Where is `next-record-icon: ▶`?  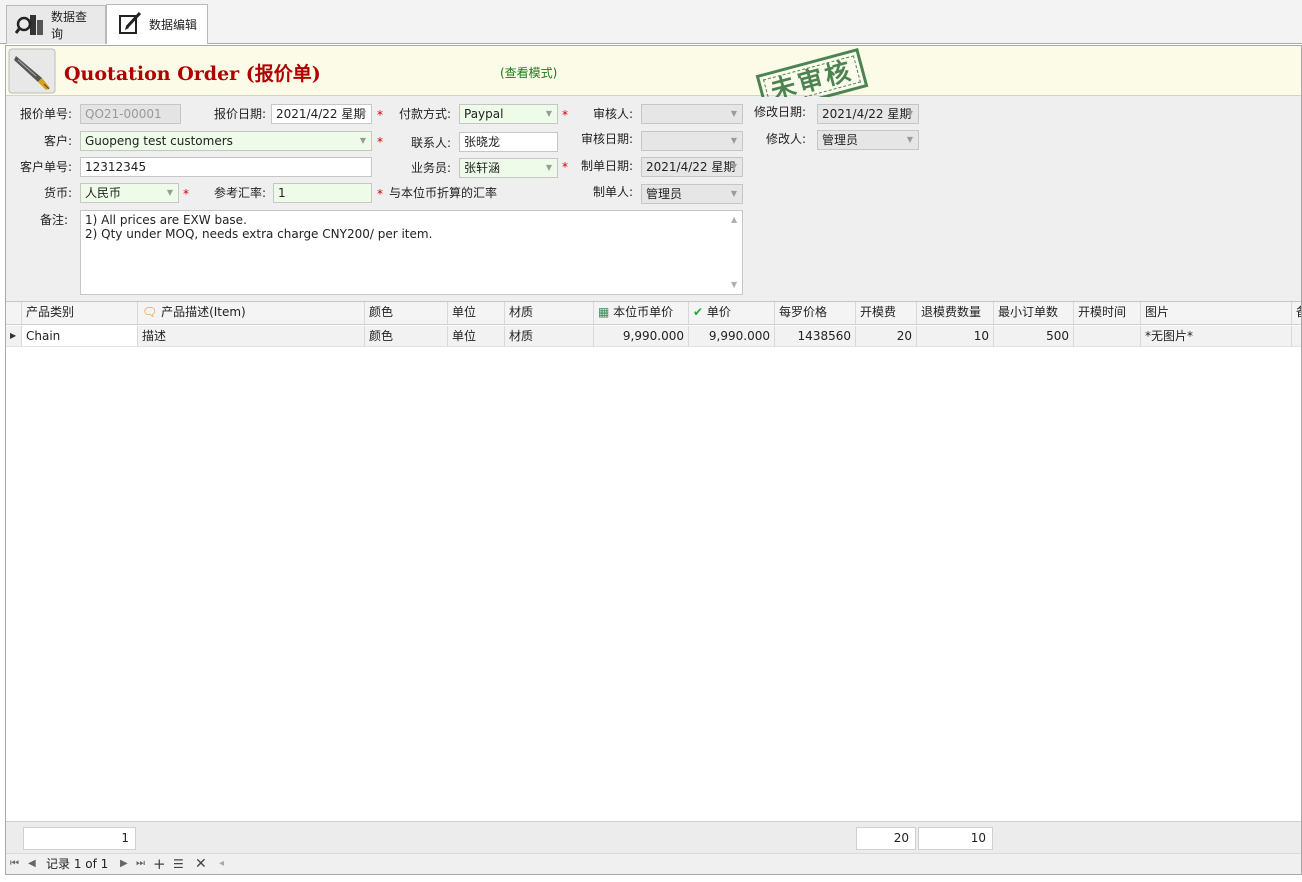 next-record-icon: ▶ is located at coordinates (124, 864).